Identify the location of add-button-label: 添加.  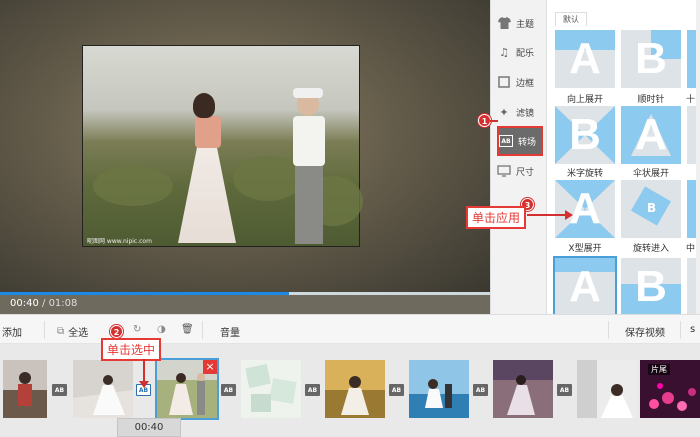
(12, 333).